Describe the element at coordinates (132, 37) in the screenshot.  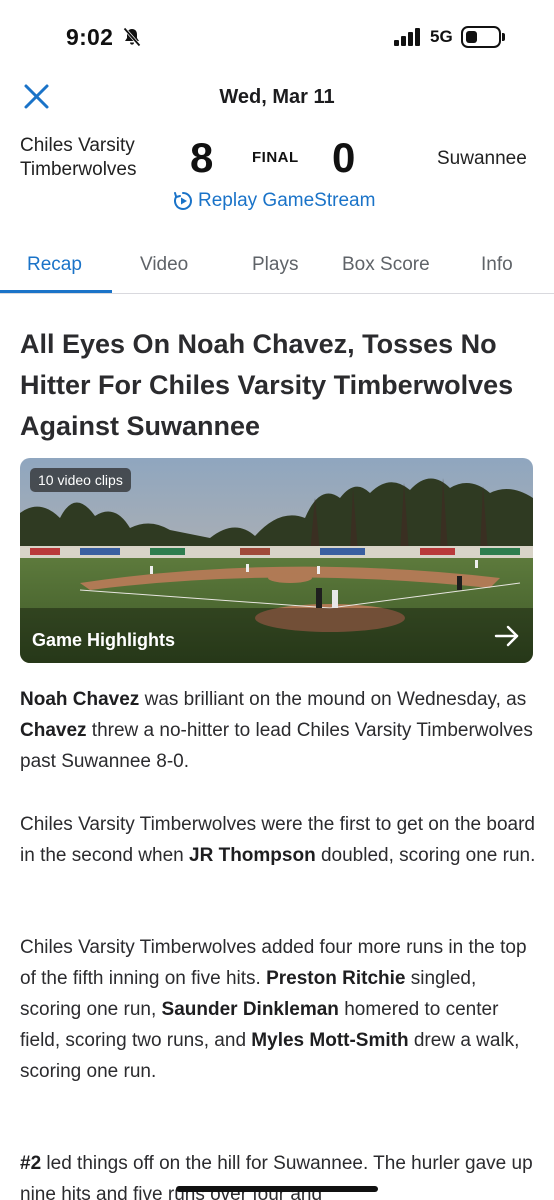
I see `bell-slash-icon` at that location.